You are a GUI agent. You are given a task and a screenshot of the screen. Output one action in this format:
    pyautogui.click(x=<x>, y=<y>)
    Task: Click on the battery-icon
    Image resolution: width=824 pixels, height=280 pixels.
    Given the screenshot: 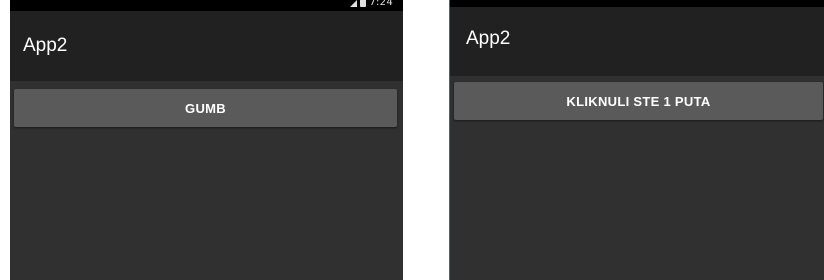 What is the action you would take?
    pyautogui.click(x=363, y=3)
    